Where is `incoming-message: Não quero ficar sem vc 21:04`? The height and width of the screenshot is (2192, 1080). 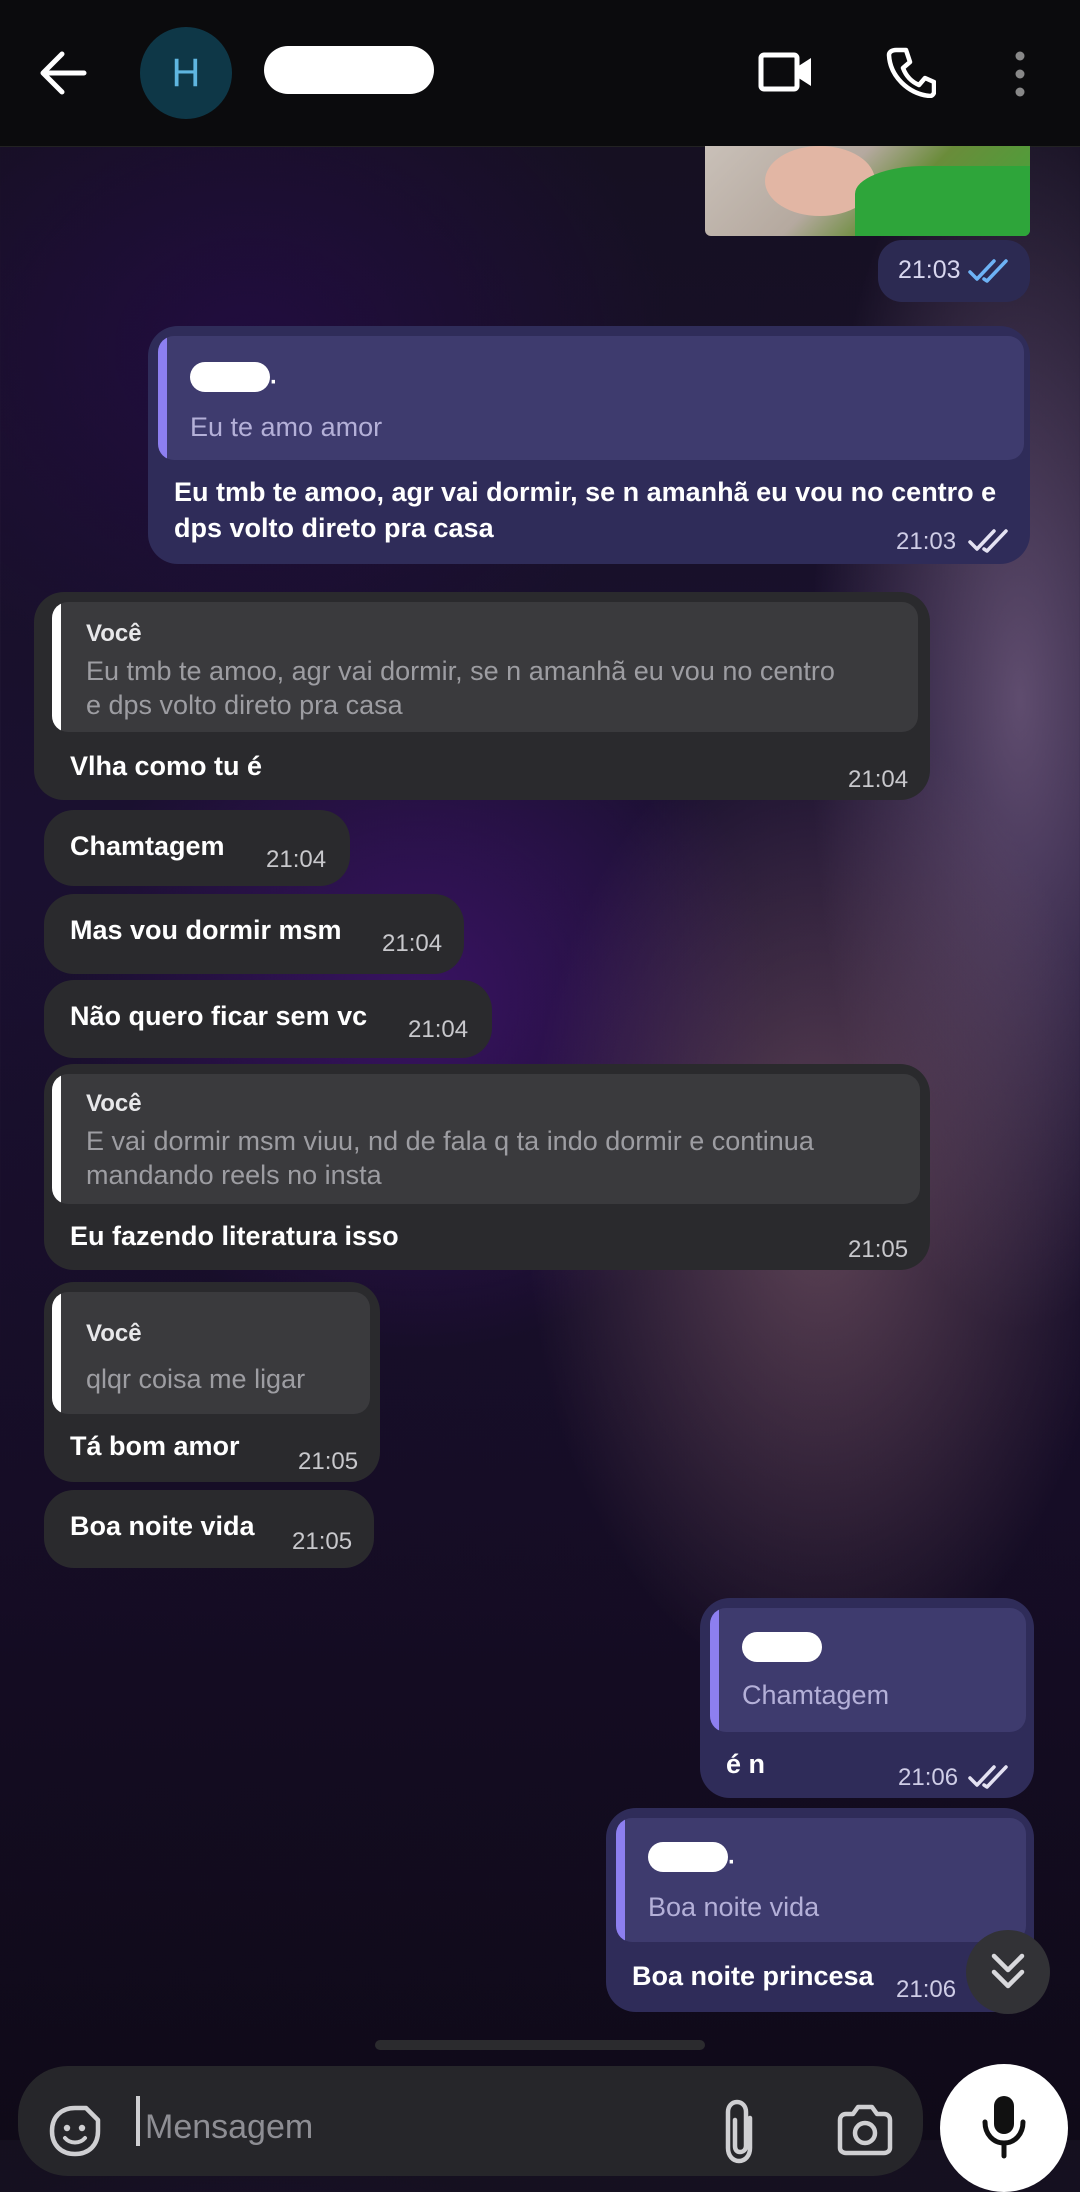
incoming-message: Não quero ficar sem vc 21:04 is located at coordinates (268, 1019).